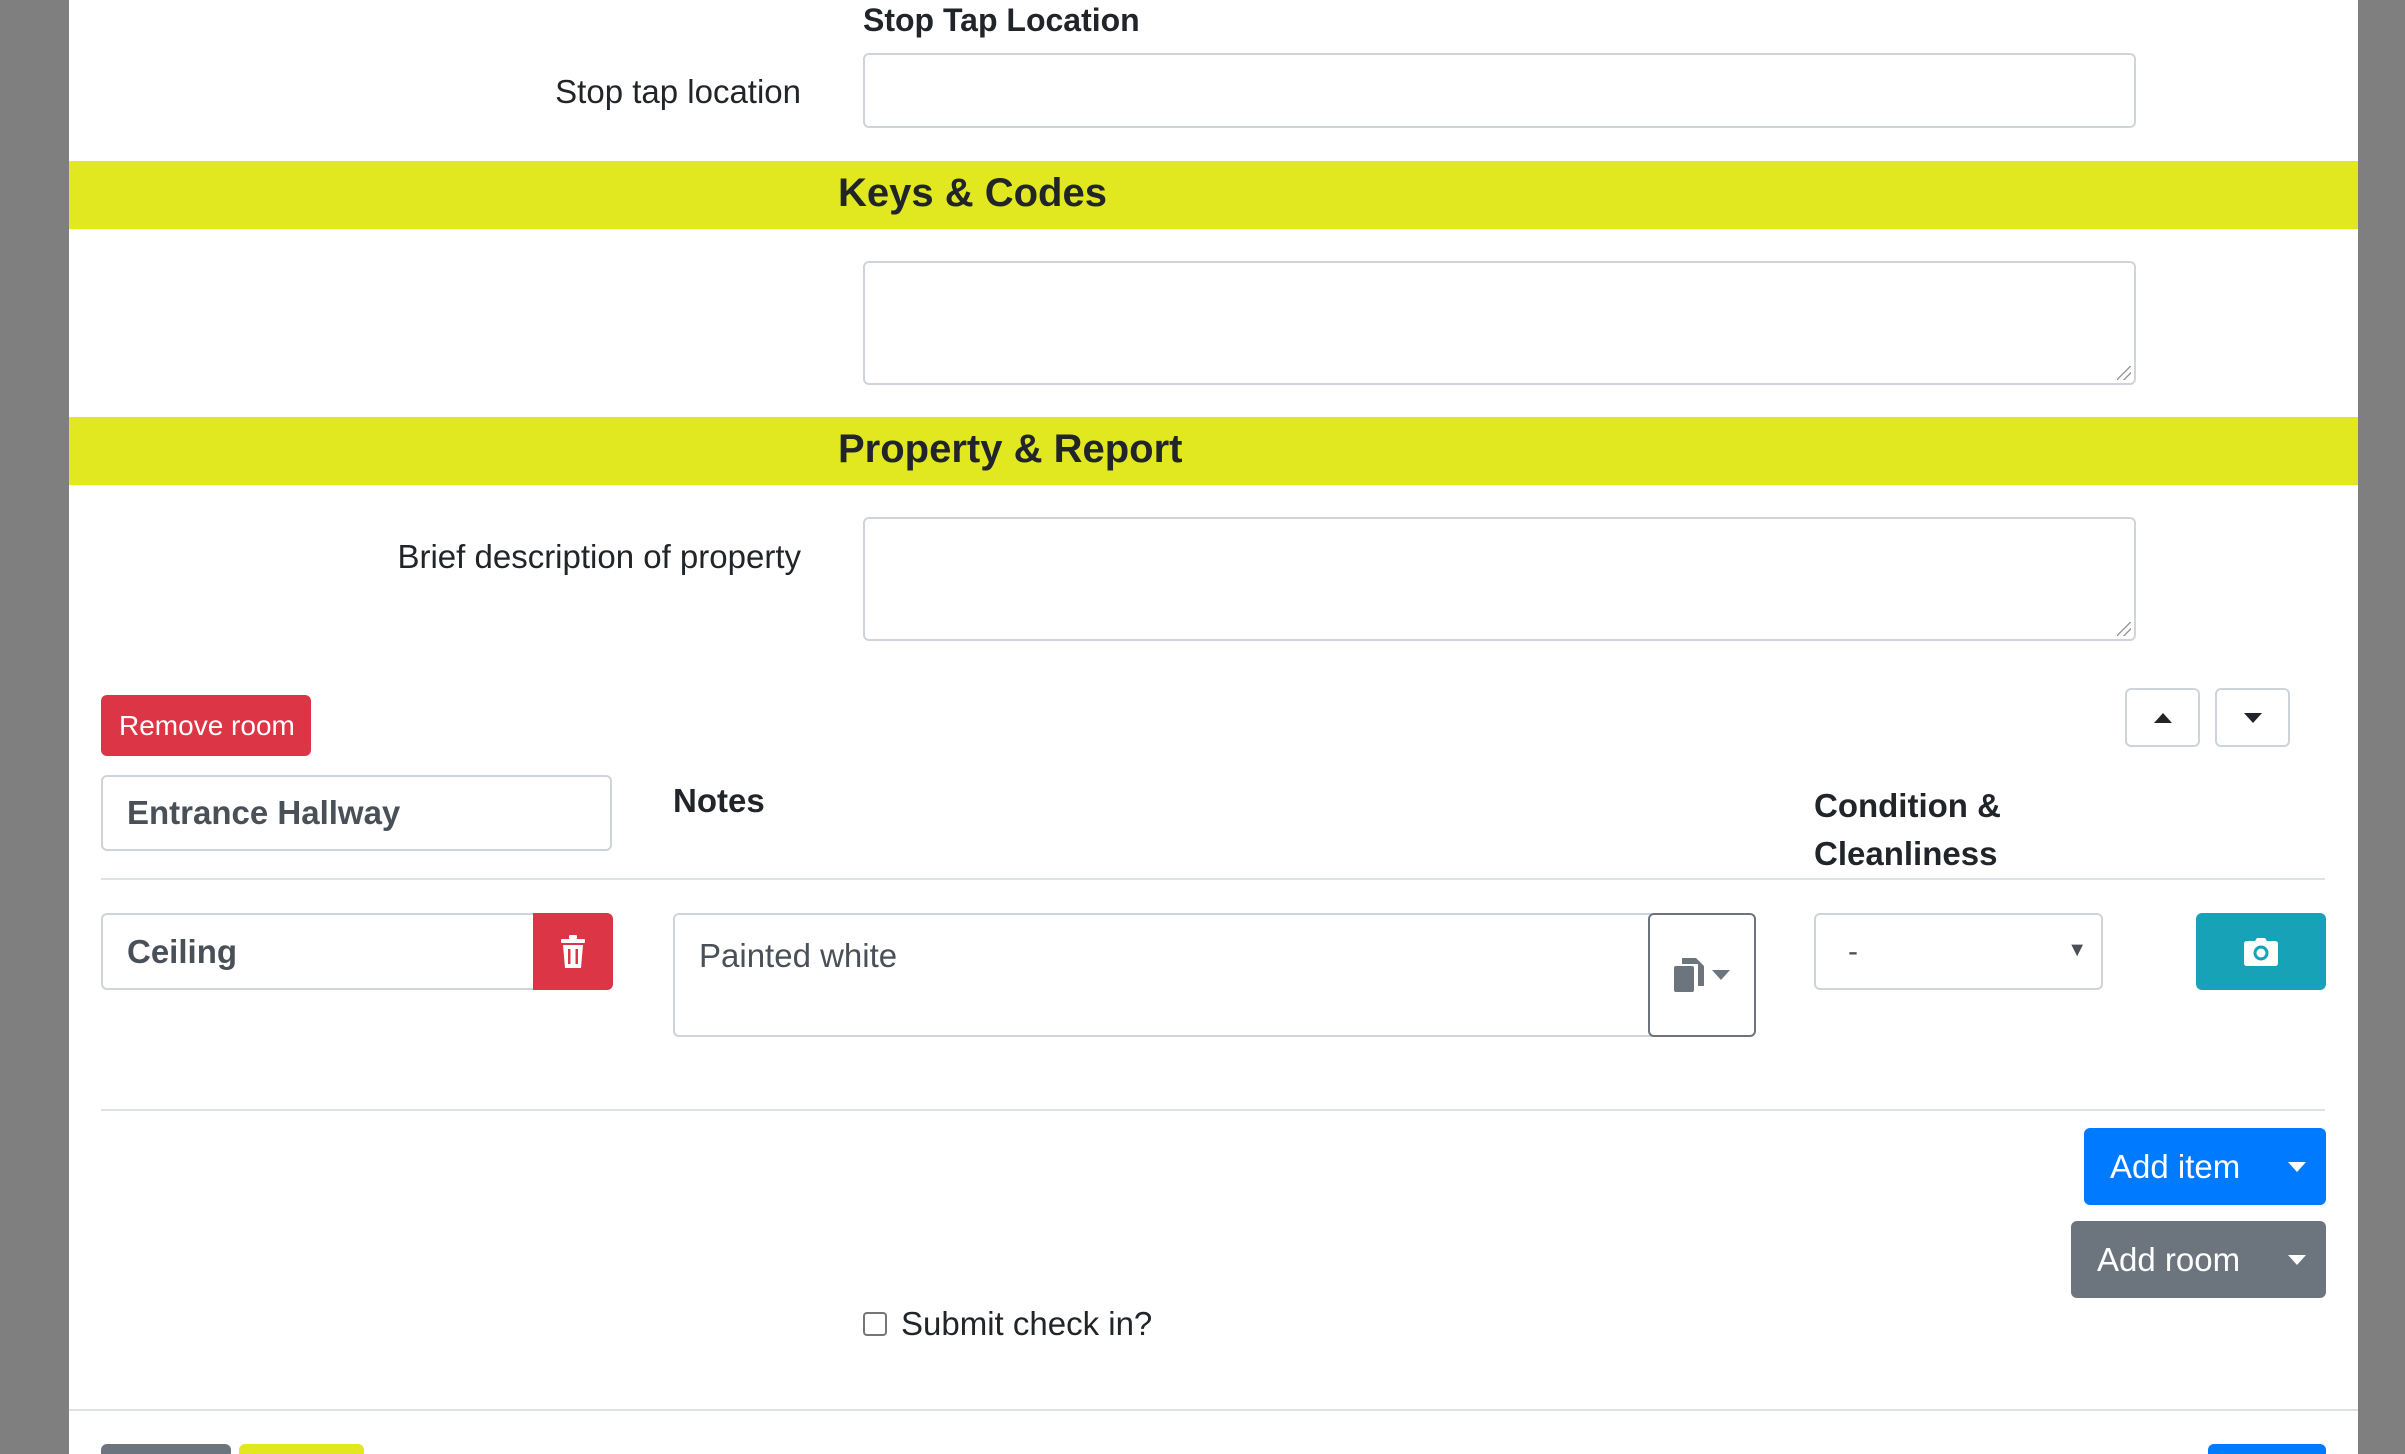 This screenshot has width=2405, height=1454. I want to click on copy-icon, so click(1689, 975).